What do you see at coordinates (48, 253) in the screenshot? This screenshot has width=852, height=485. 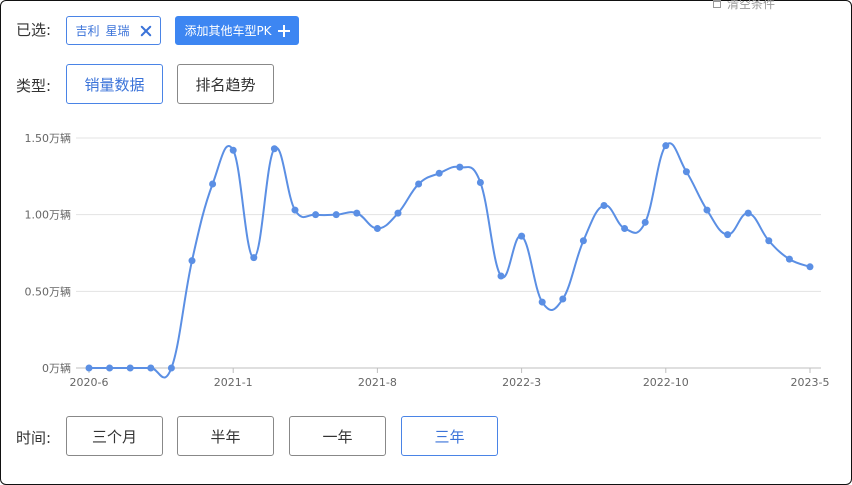 I see `y-axis-ticks: 0万辆 0.50万辆 1.00万辆 1.50万辆` at bounding box center [48, 253].